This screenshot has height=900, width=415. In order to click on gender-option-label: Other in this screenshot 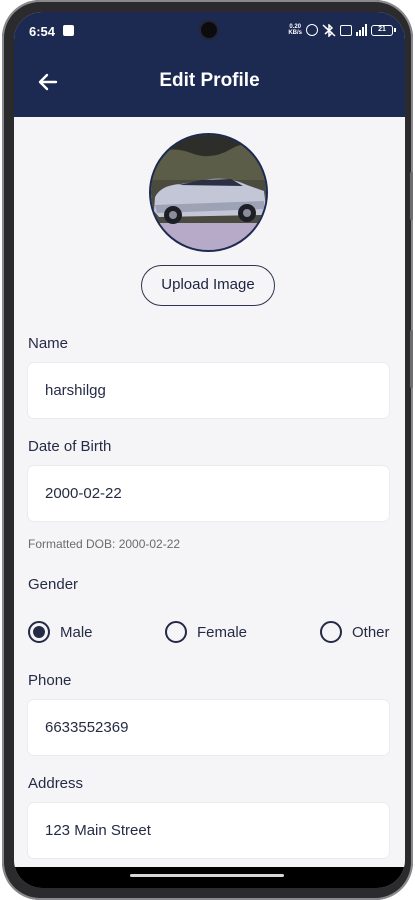, I will do `click(371, 632)`.